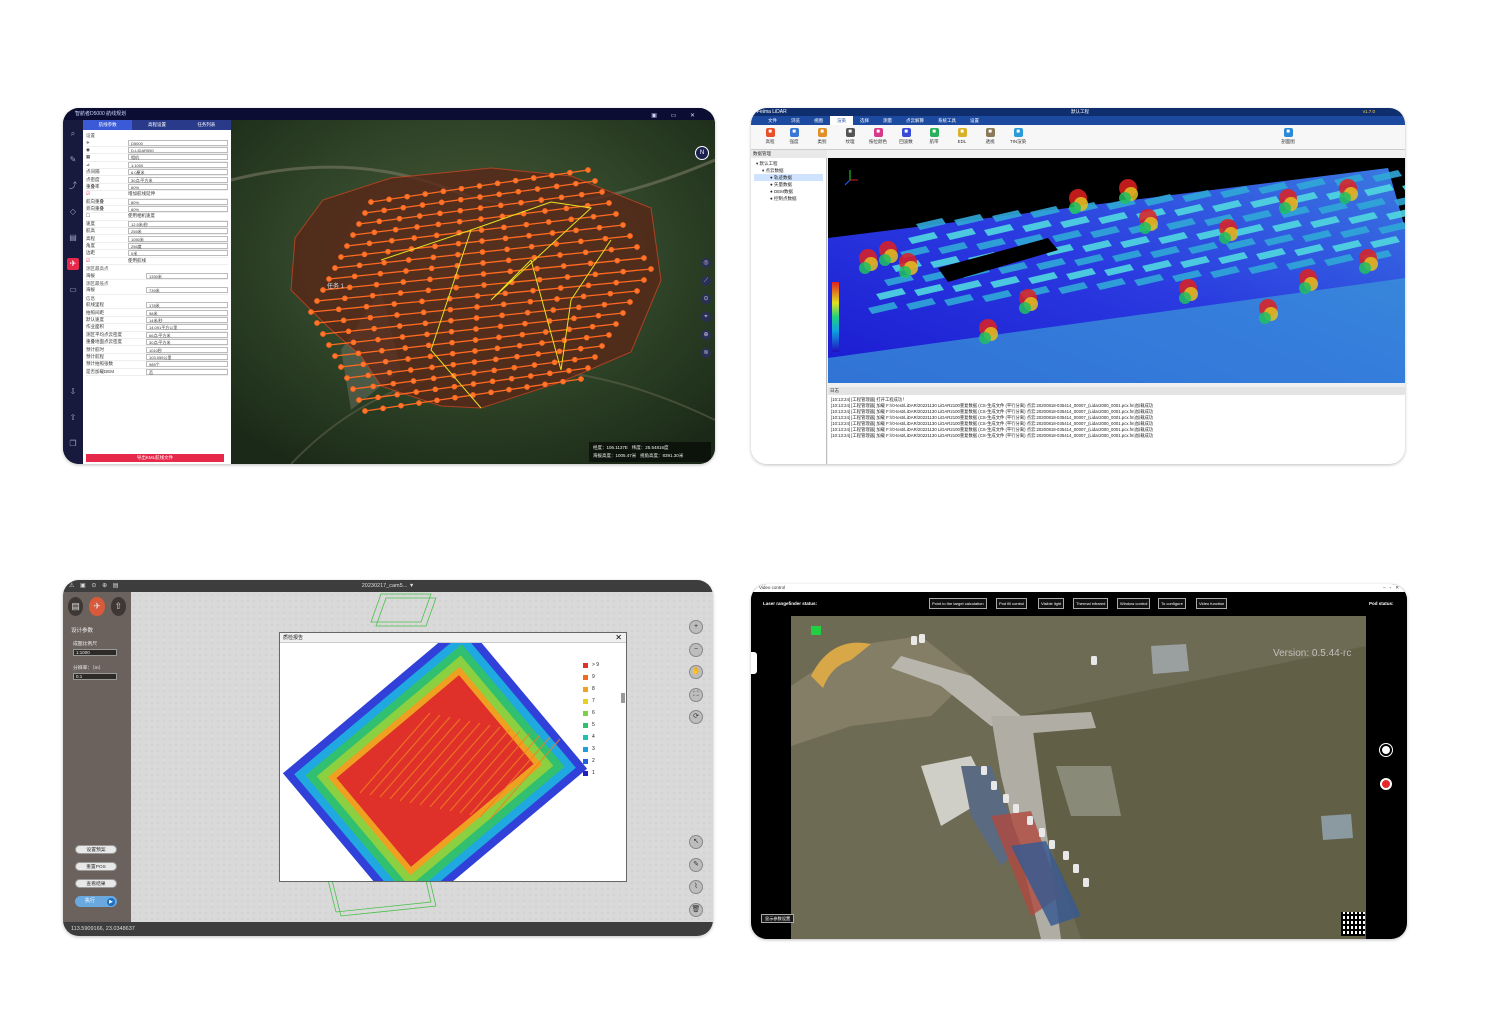 This screenshot has width=1502, height=1022. What do you see at coordinates (178, 209) in the screenshot?
I see `overlap-input: 60%` at bounding box center [178, 209].